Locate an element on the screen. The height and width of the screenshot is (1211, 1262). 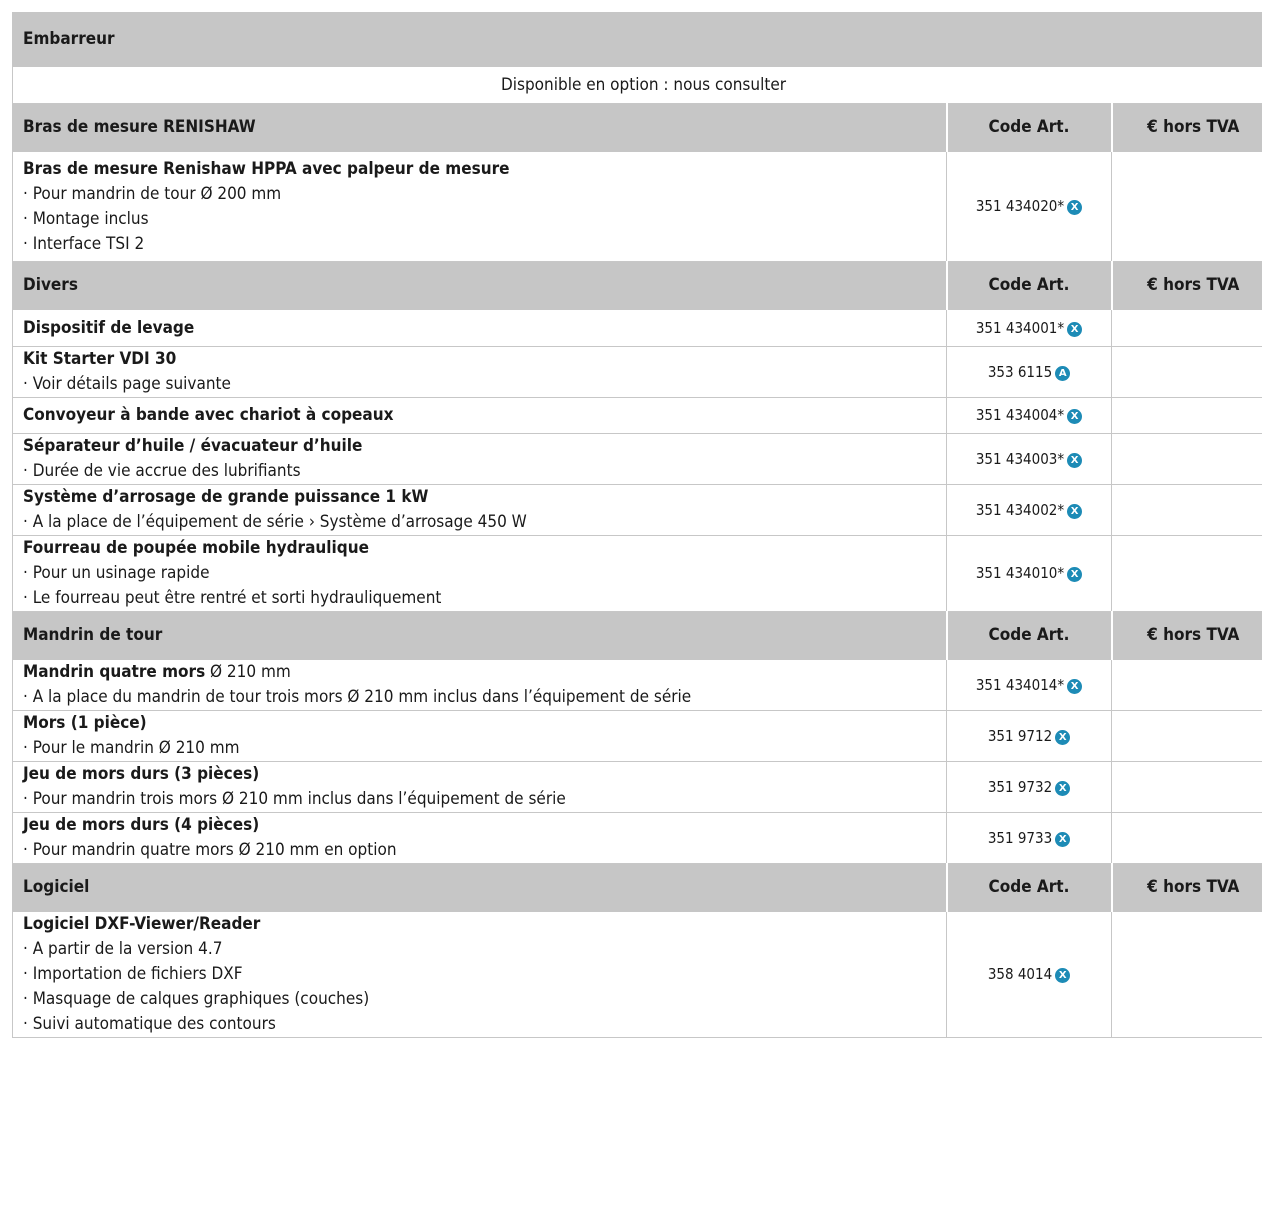
item-description: Convoyeur à bande avec chariot à copeaux is located at coordinates (479, 415).